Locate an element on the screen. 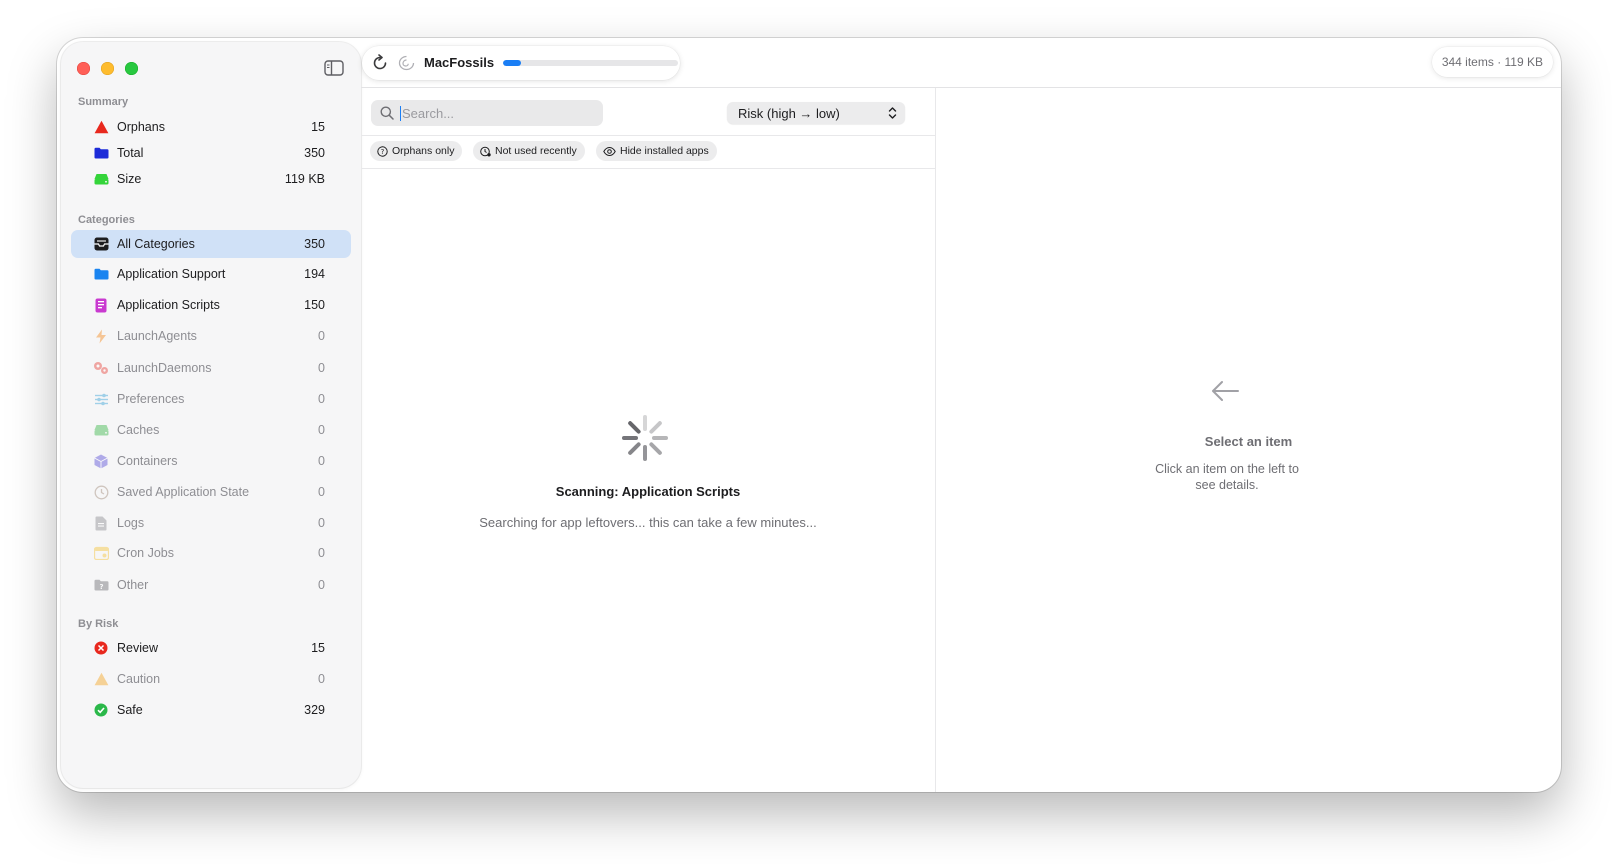 The width and height of the screenshot is (1612, 864). sidebar-item-label: Logs is located at coordinates (131, 523).